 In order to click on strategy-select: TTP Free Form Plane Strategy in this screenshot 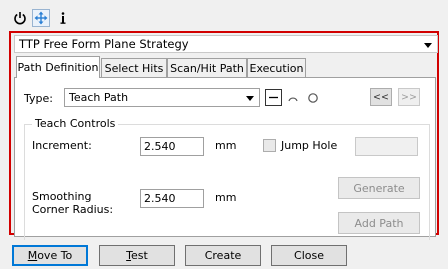, I will do `click(226, 44)`.